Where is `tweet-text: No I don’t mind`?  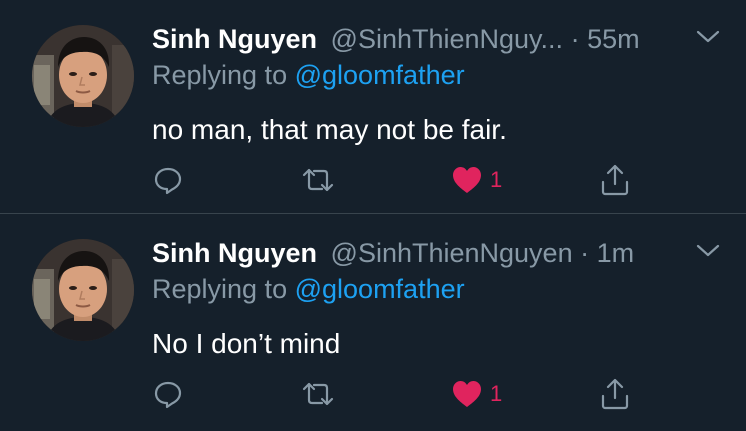 tweet-text: No I don’t mind is located at coordinates (246, 343).